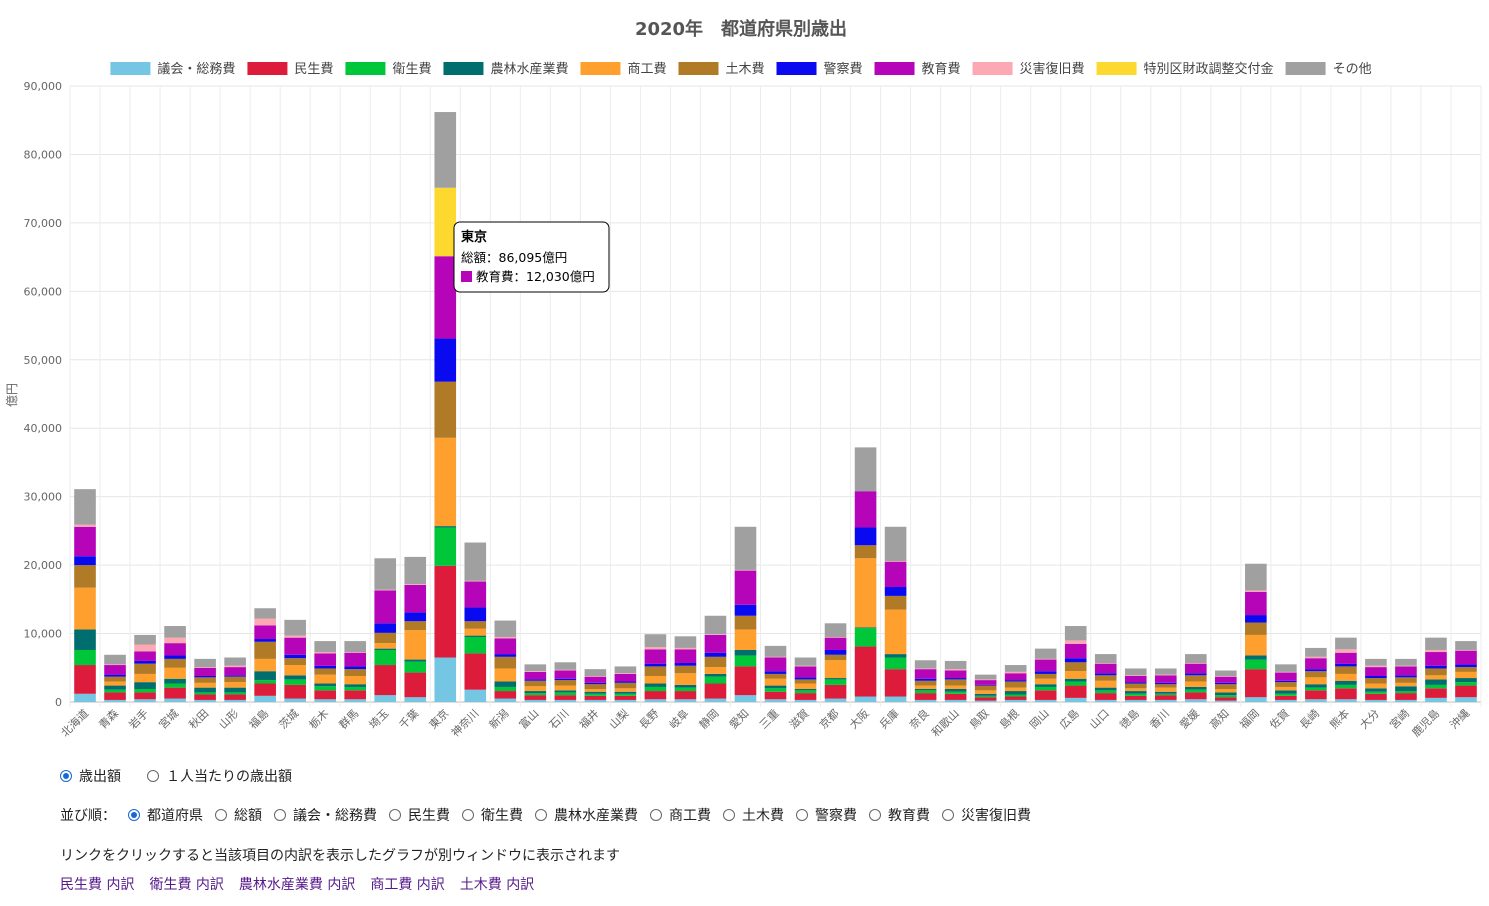 This screenshot has width=1489, height=906. What do you see at coordinates (407, 884) in the screenshot?
I see `breakdown-link: 商工費 内訳` at bounding box center [407, 884].